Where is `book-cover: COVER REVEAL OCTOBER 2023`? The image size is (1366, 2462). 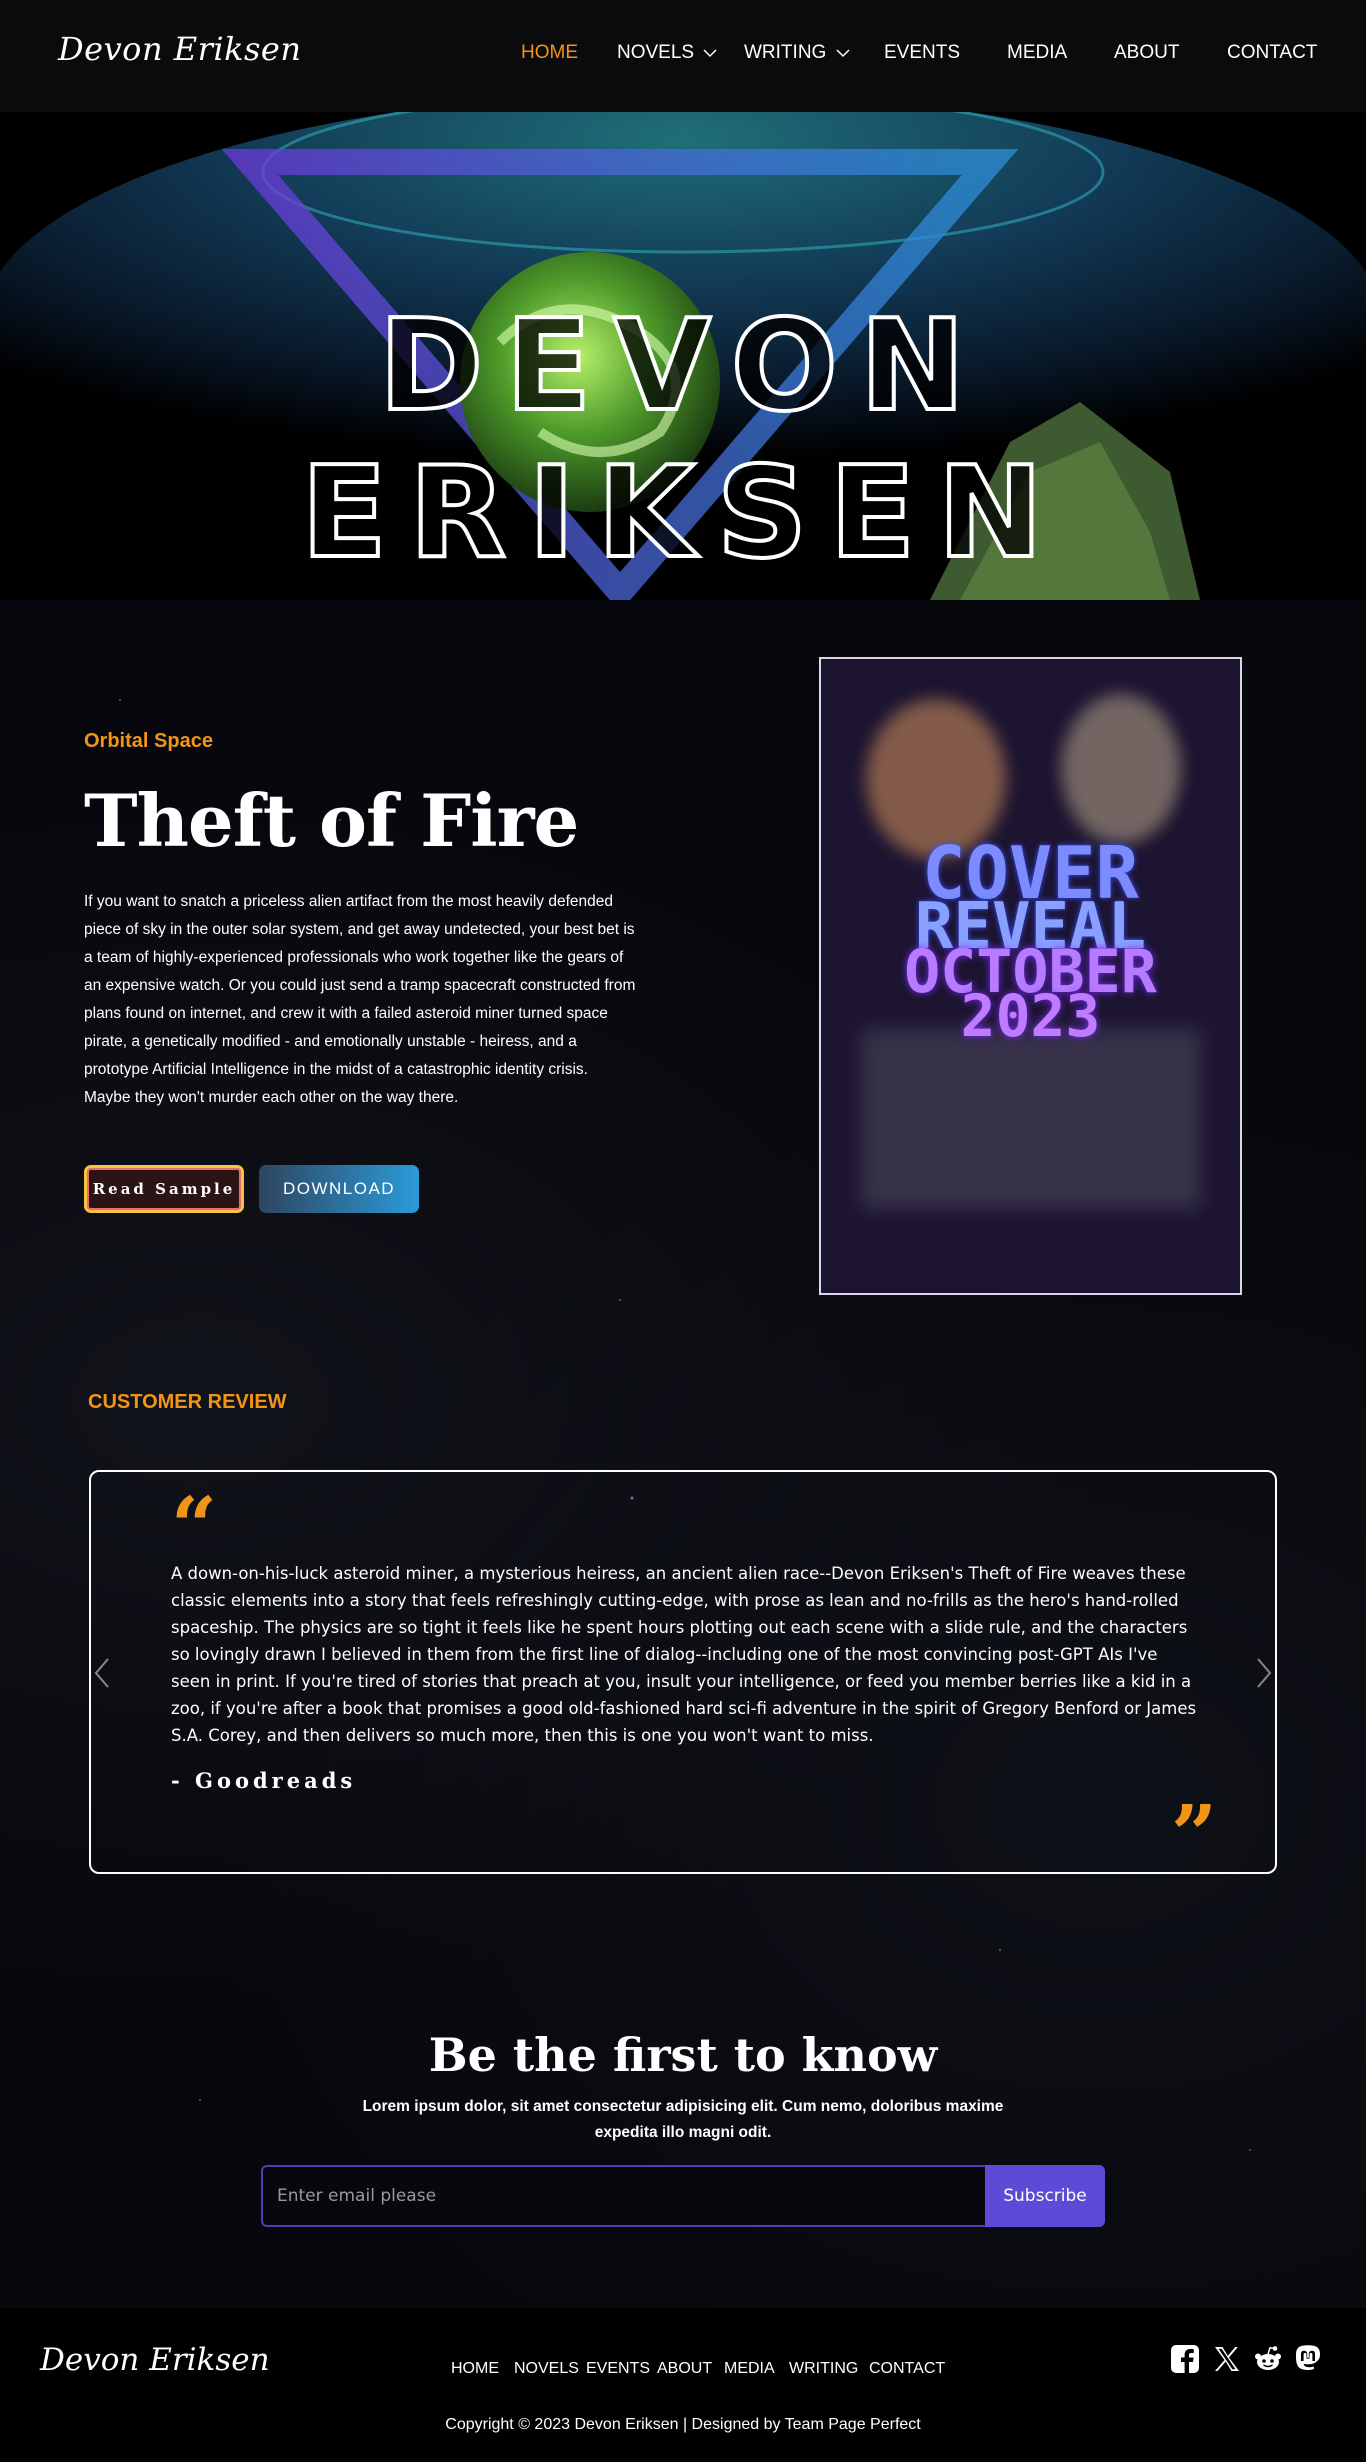 book-cover: COVER REVEAL OCTOBER 2023 is located at coordinates (1030, 976).